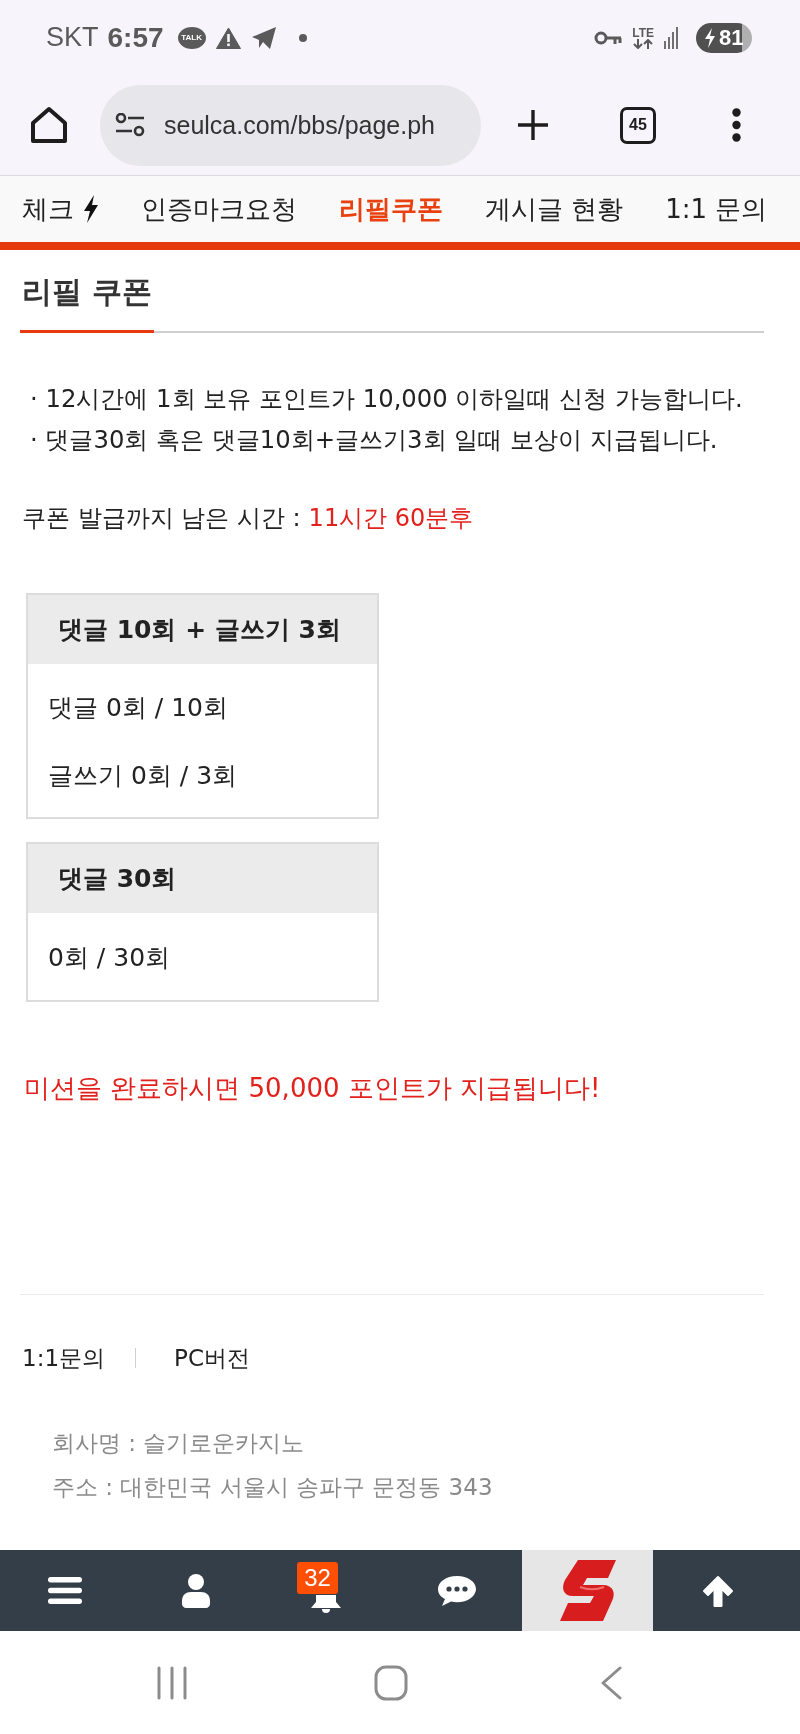 The image size is (800, 1734). I want to click on page-title: 리필 쿠폰, so click(87, 302).